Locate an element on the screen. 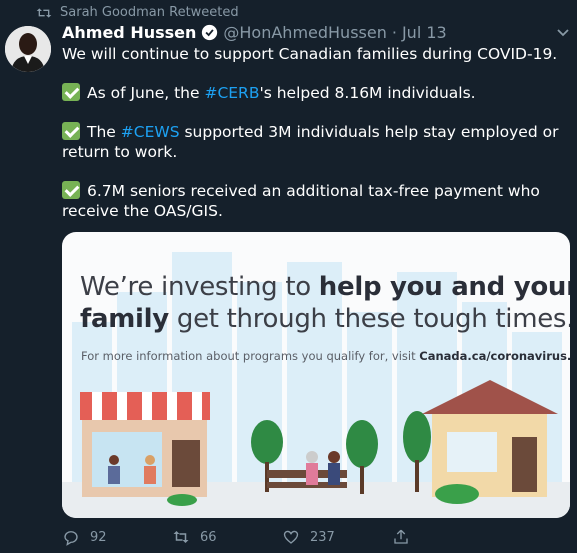  hashtag-cerb: #CERB is located at coordinates (231, 93).